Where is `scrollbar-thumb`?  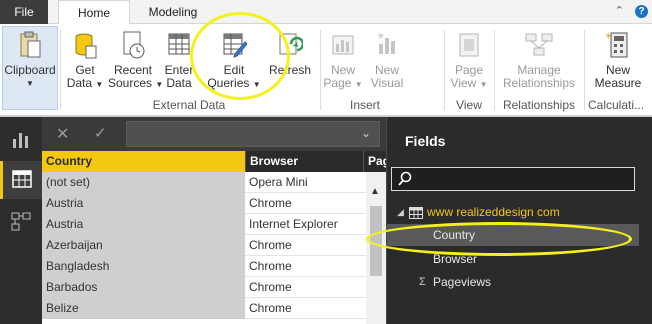 scrollbar-thumb is located at coordinates (376, 241).